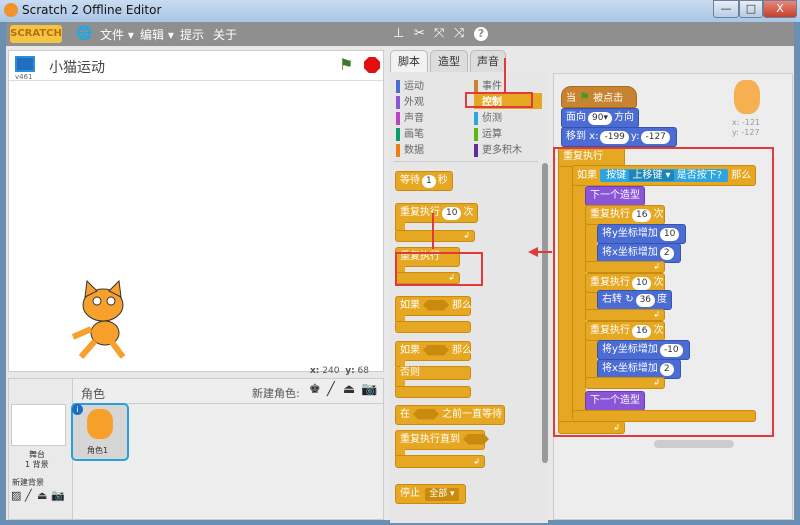 This screenshot has height=525, width=800. What do you see at coordinates (93, 394) in the screenshot?
I see `sprites-header: 角色` at bounding box center [93, 394].